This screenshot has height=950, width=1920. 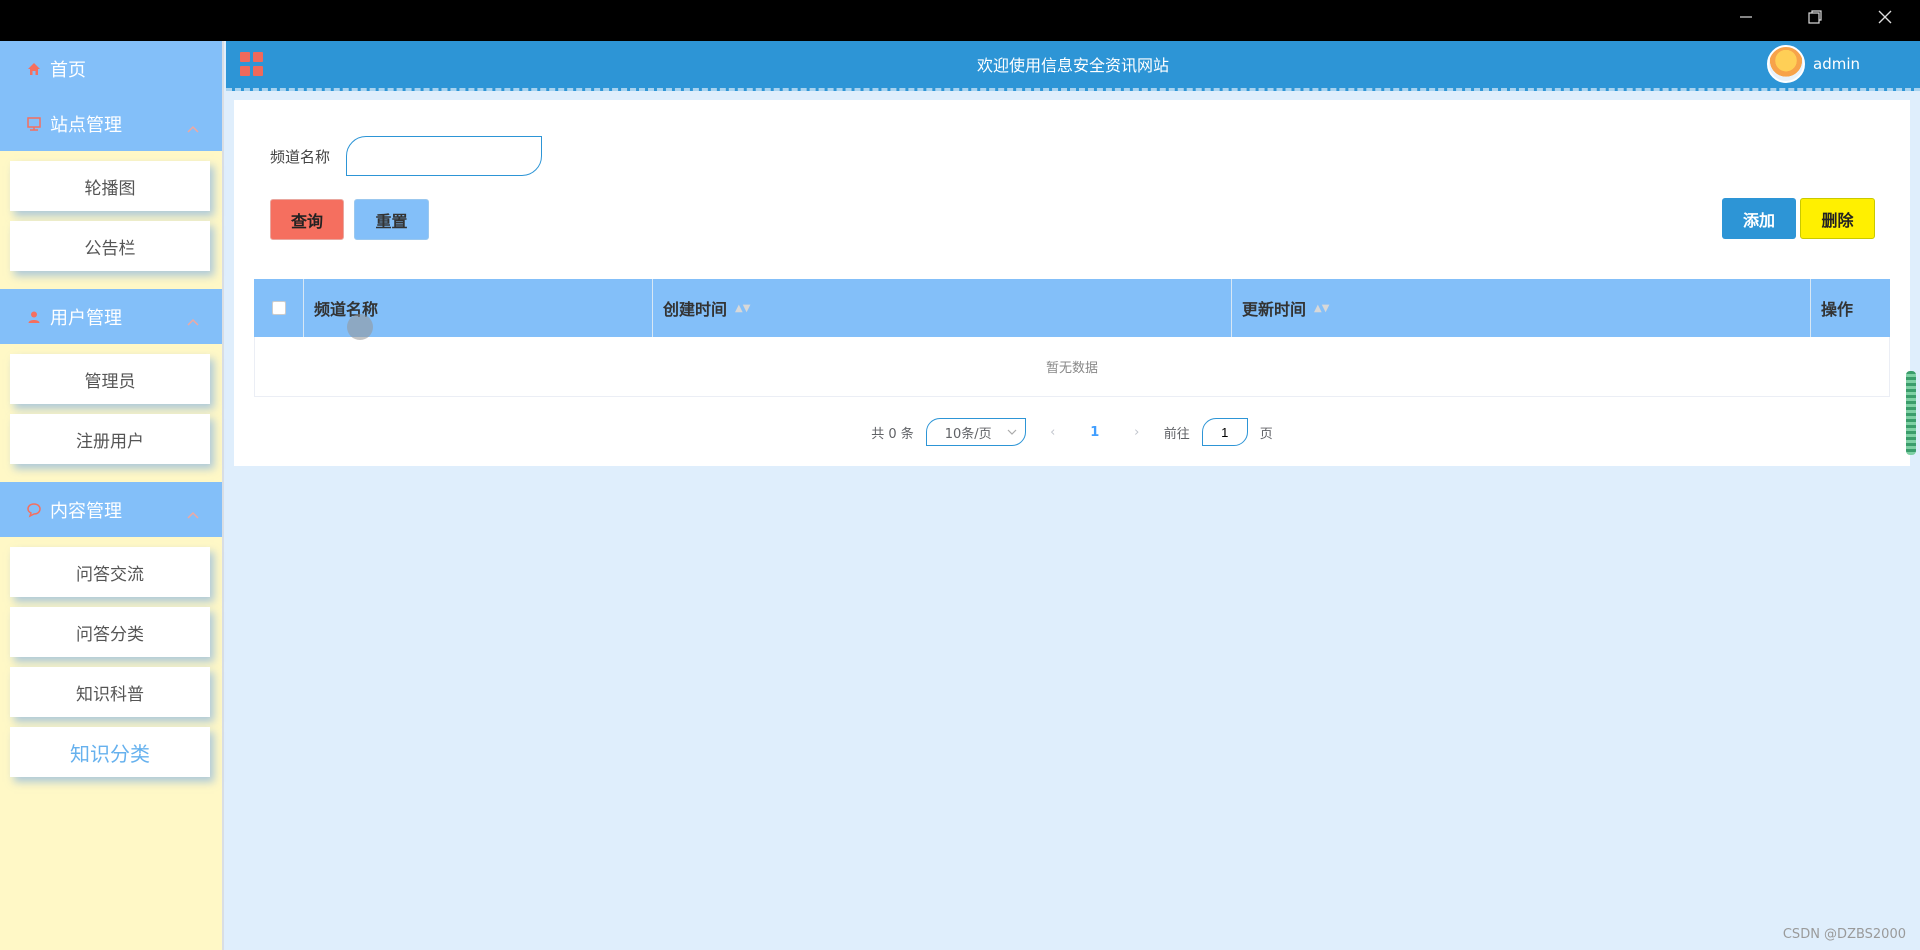 What do you see at coordinates (1095, 432) in the screenshot?
I see `page-number: 1` at bounding box center [1095, 432].